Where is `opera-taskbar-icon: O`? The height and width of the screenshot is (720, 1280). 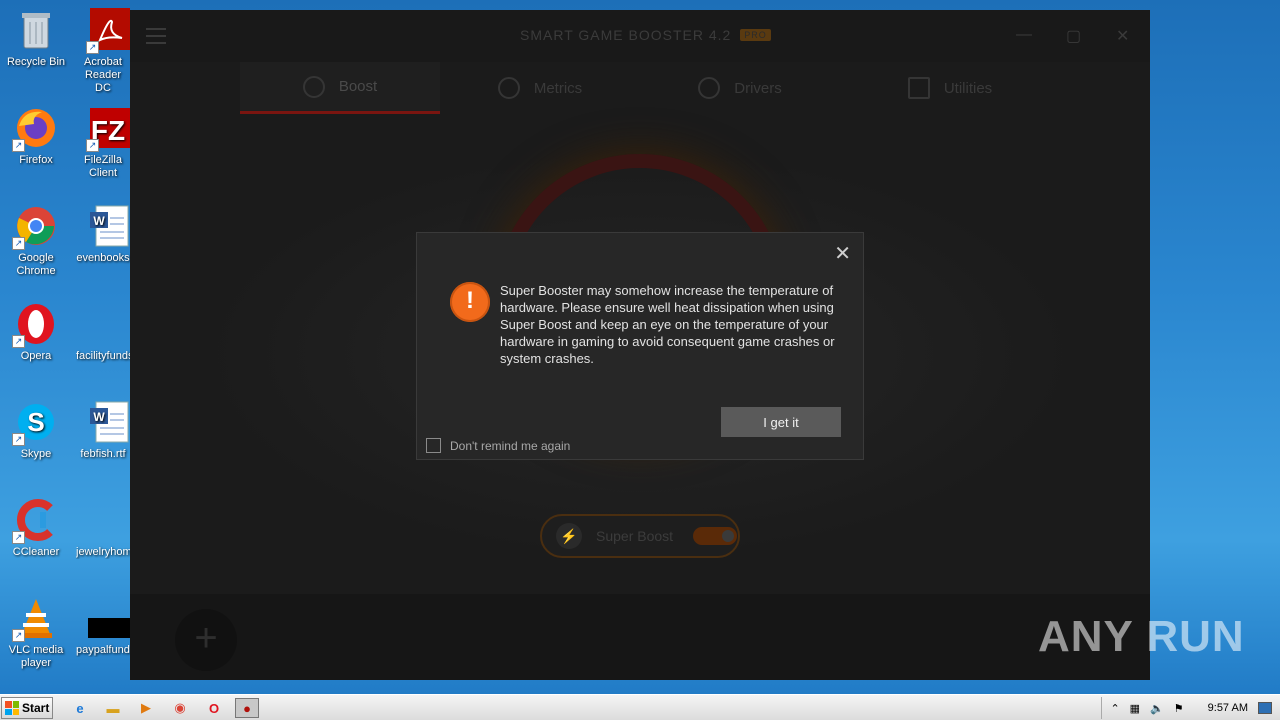 opera-taskbar-icon: O is located at coordinates (214, 708).